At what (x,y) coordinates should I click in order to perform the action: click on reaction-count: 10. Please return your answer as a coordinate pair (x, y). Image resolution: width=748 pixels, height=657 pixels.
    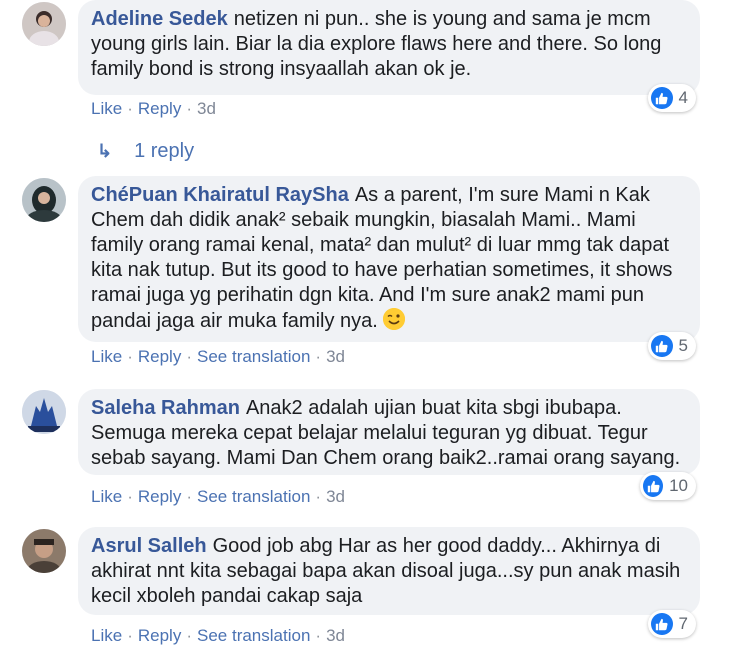
    Looking at the image, I should click on (678, 485).